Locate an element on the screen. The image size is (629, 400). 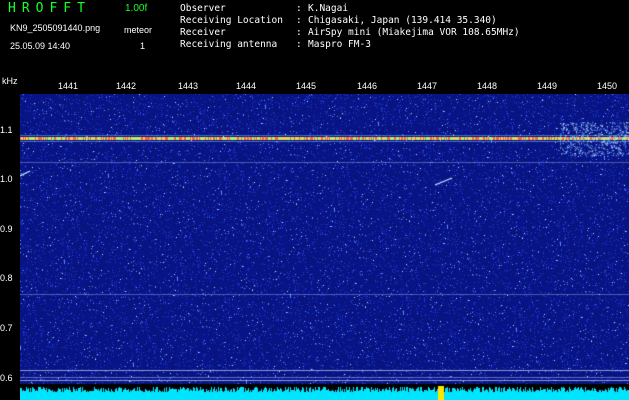
info-row-observer: Observer: K.Nagai is located at coordinates (264, 9).